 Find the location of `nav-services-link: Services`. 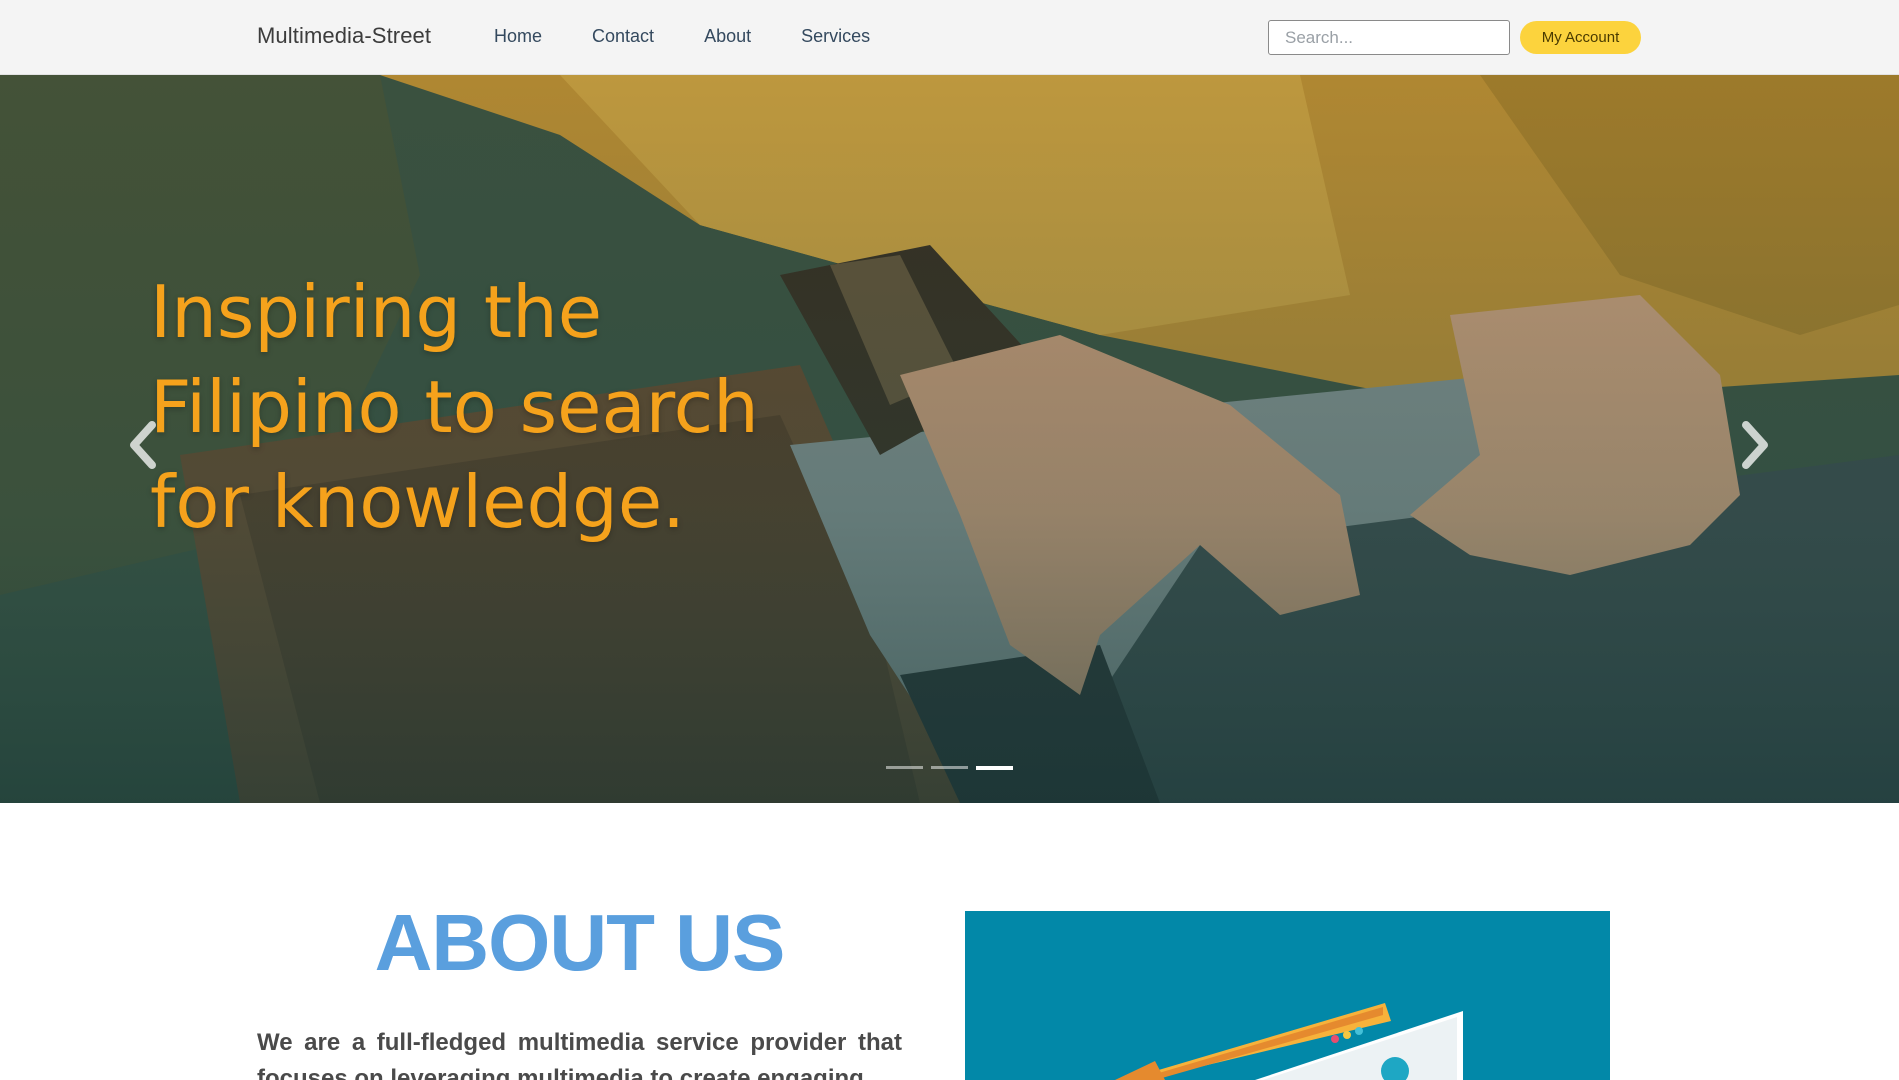

nav-services-link: Services is located at coordinates (835, 36).